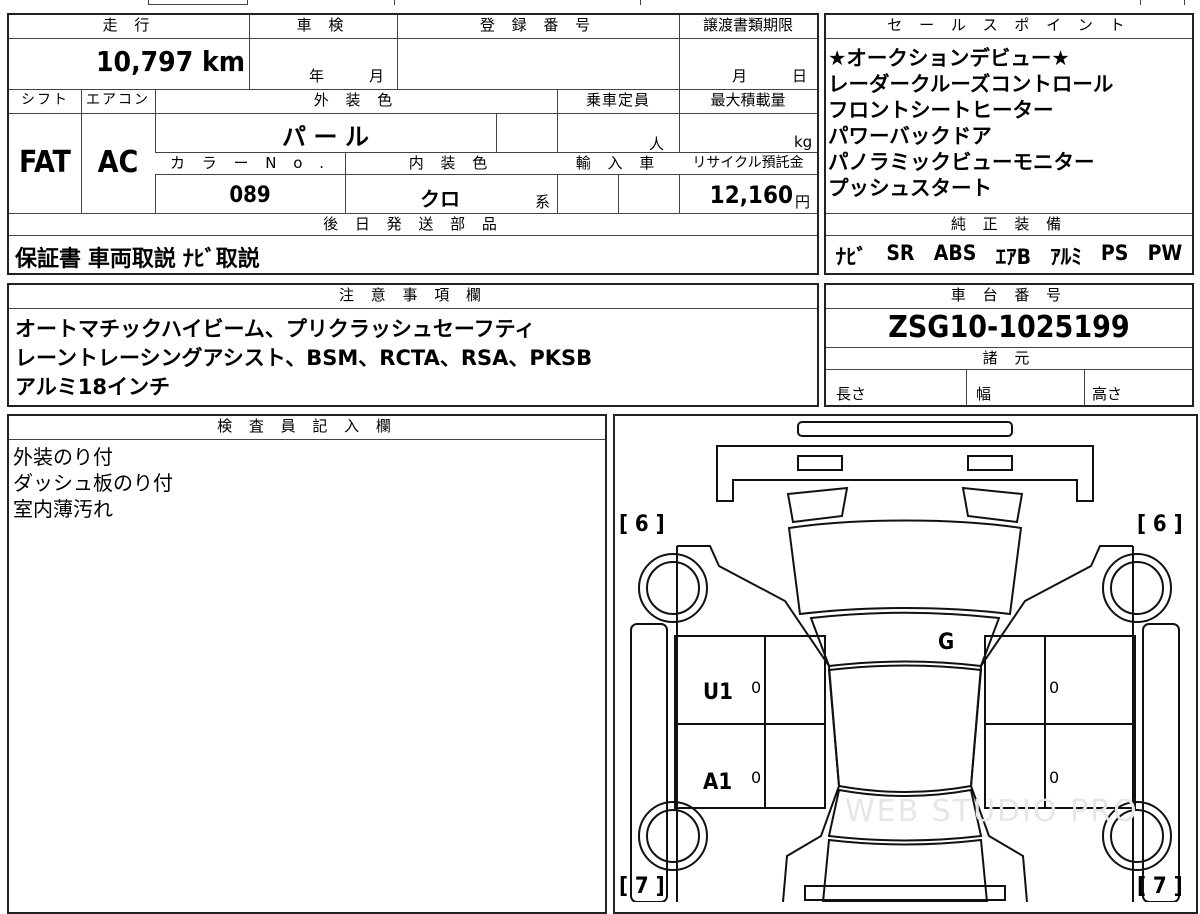 This screenshot has height=914, width=1200. I want to click on sales-point: パノラミックビューモニター, so click(961, 162).